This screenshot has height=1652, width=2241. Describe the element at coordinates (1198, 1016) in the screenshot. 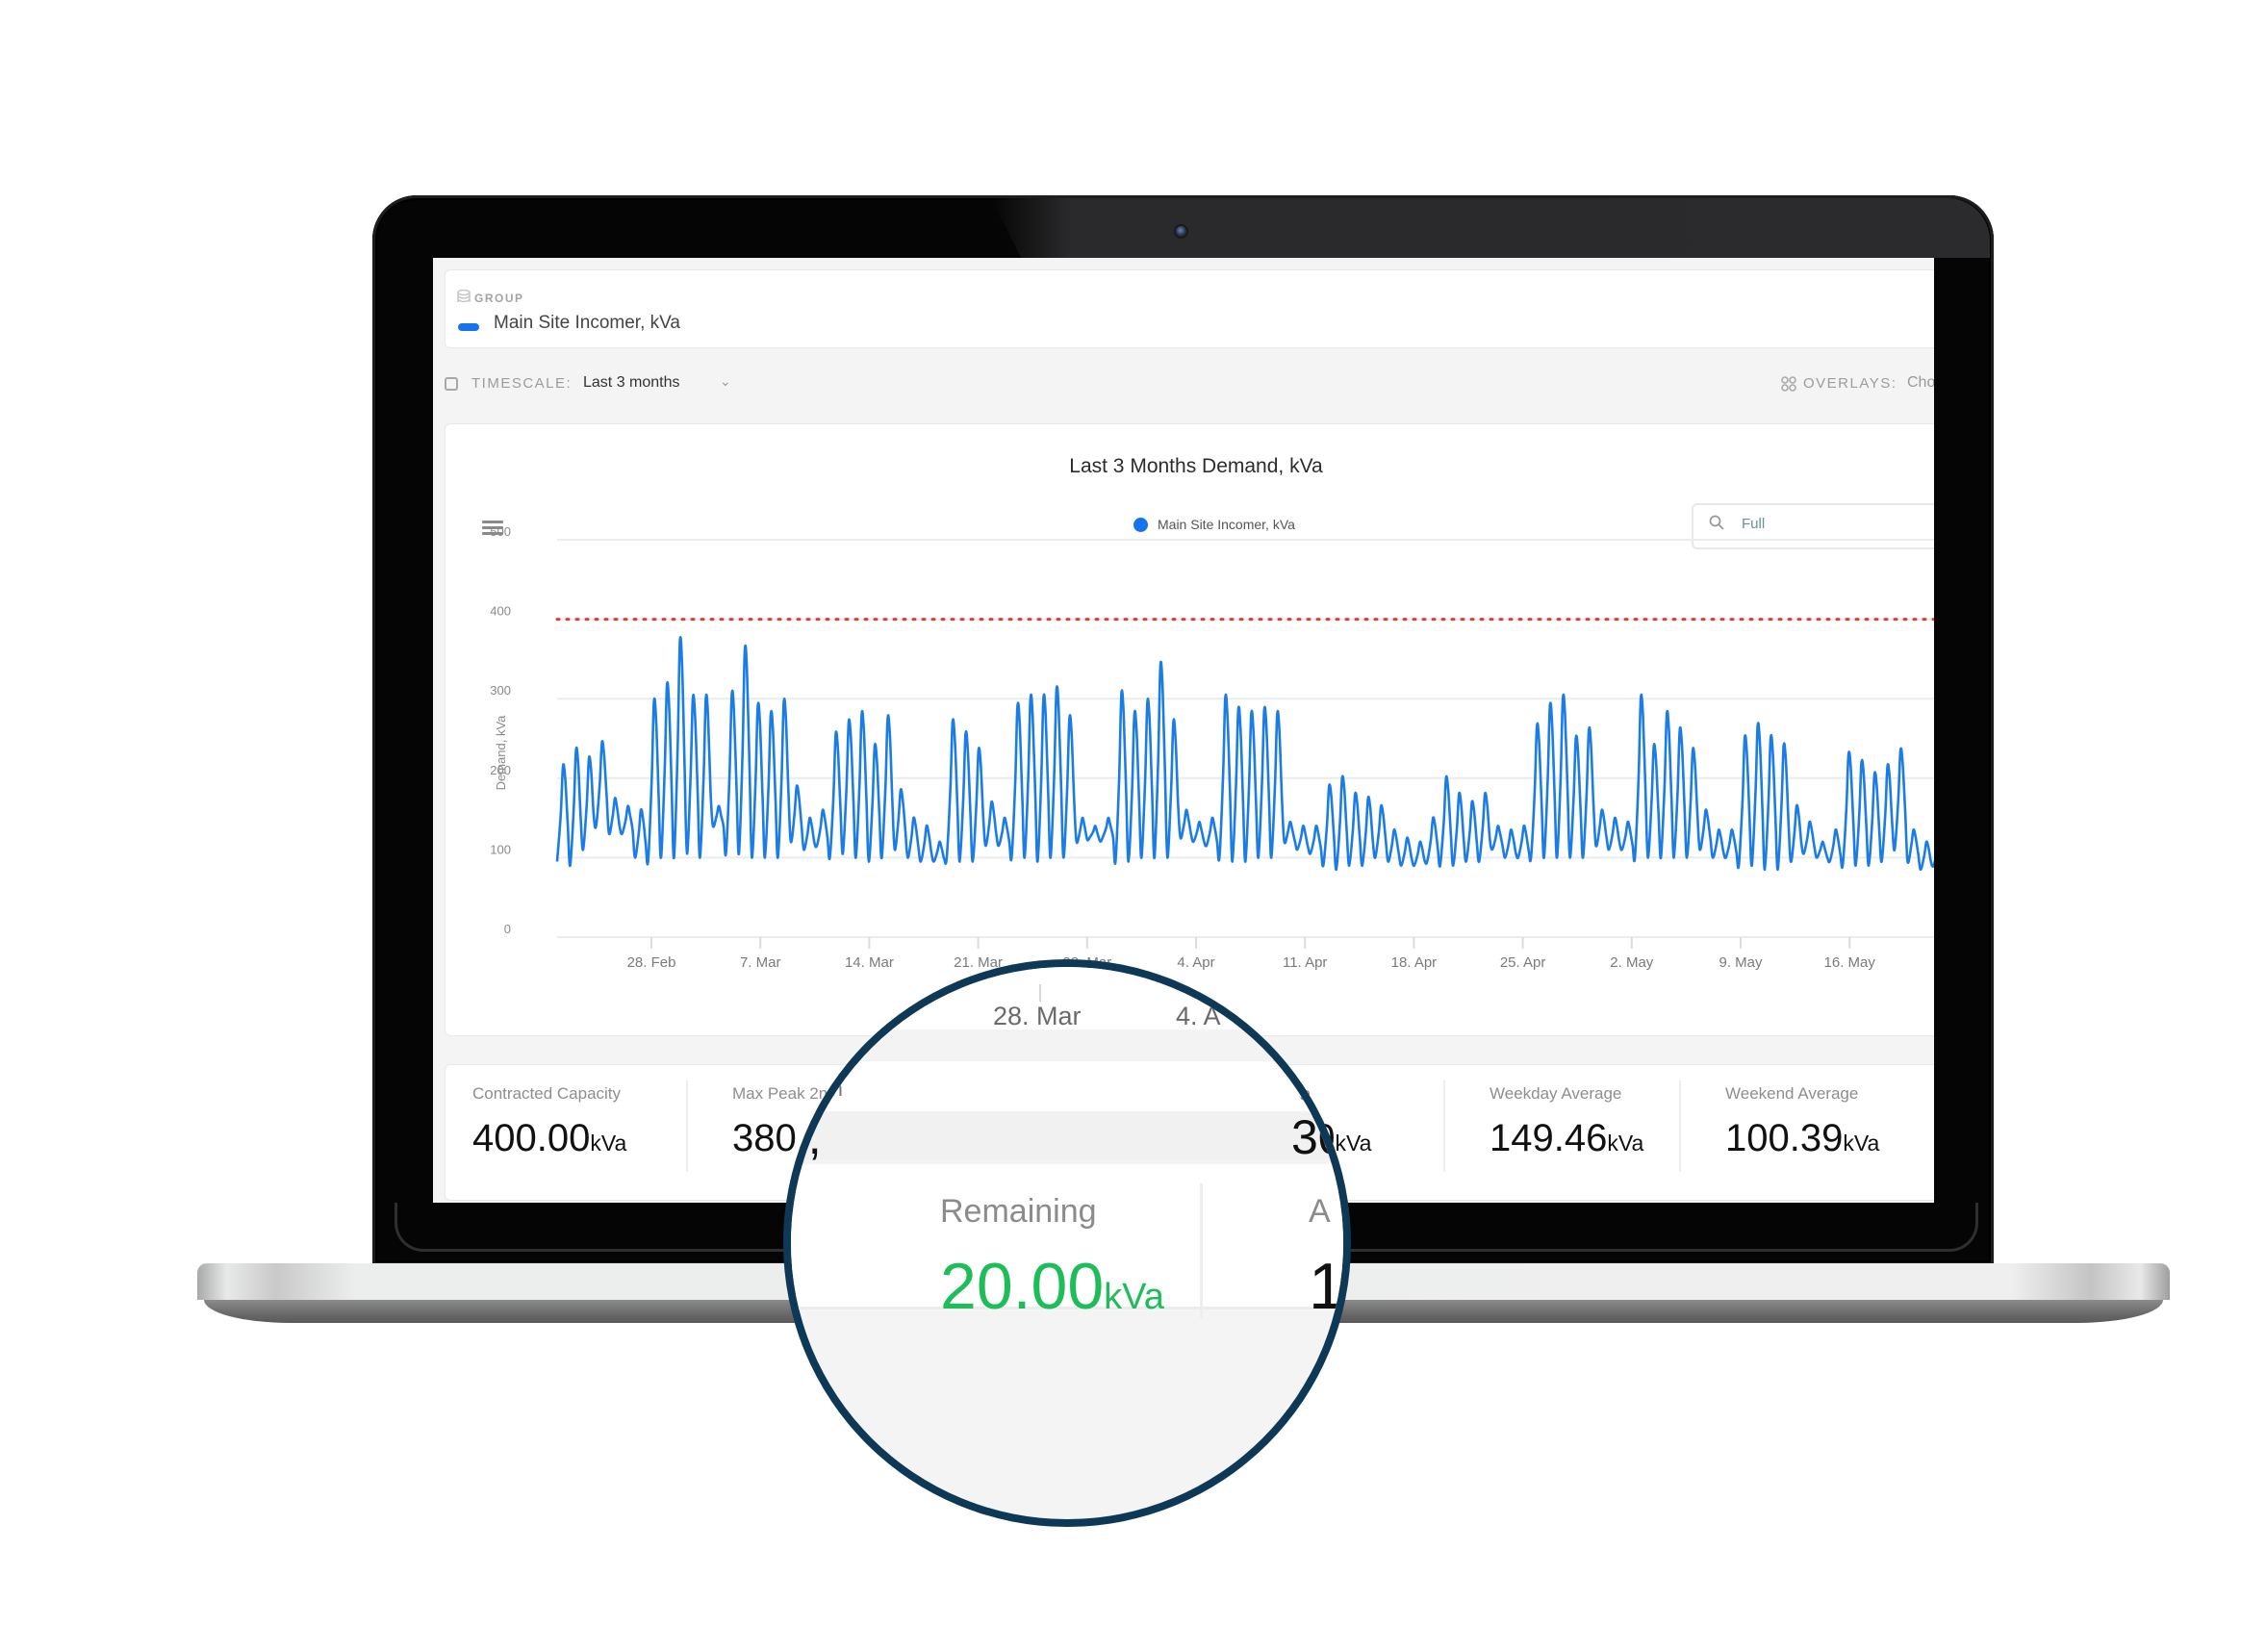

I see `magnified-date-label: 4. A` at that location.